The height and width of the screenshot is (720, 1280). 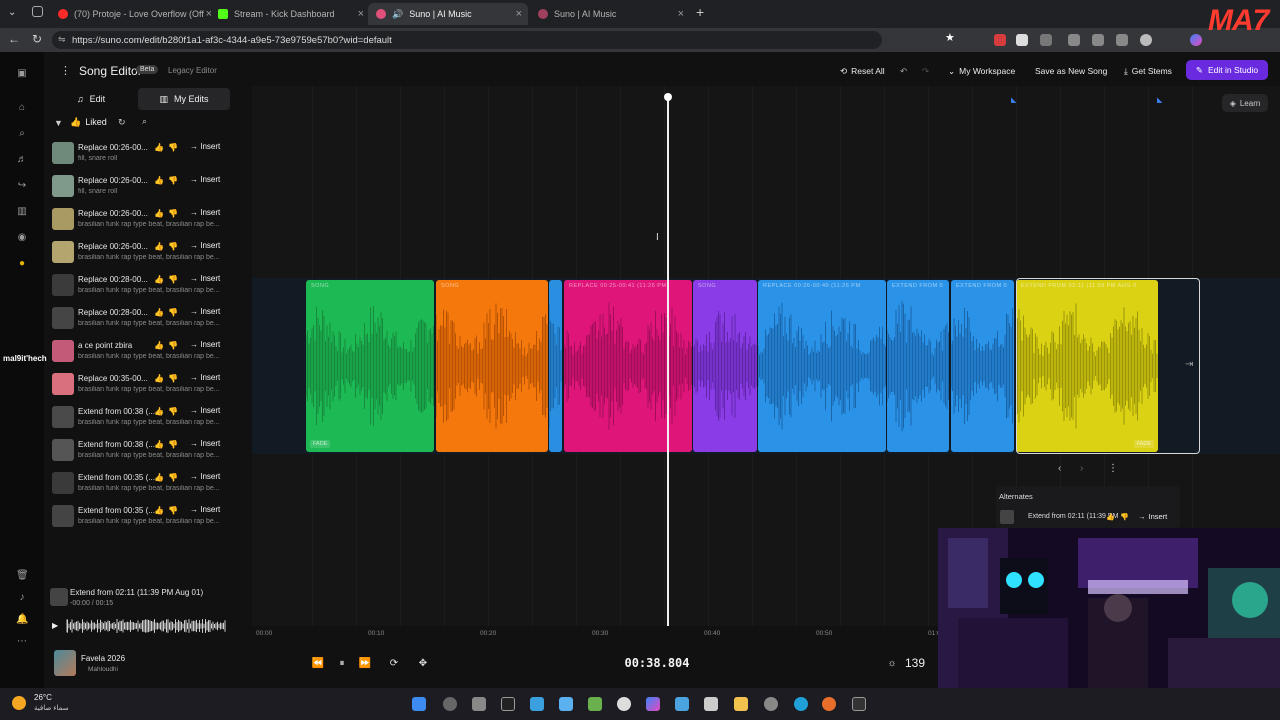 What do you see at coordinates (62, 39) in the screenshot?
I see `site-info-icon: ⇋` at bounding box center [62, 39].